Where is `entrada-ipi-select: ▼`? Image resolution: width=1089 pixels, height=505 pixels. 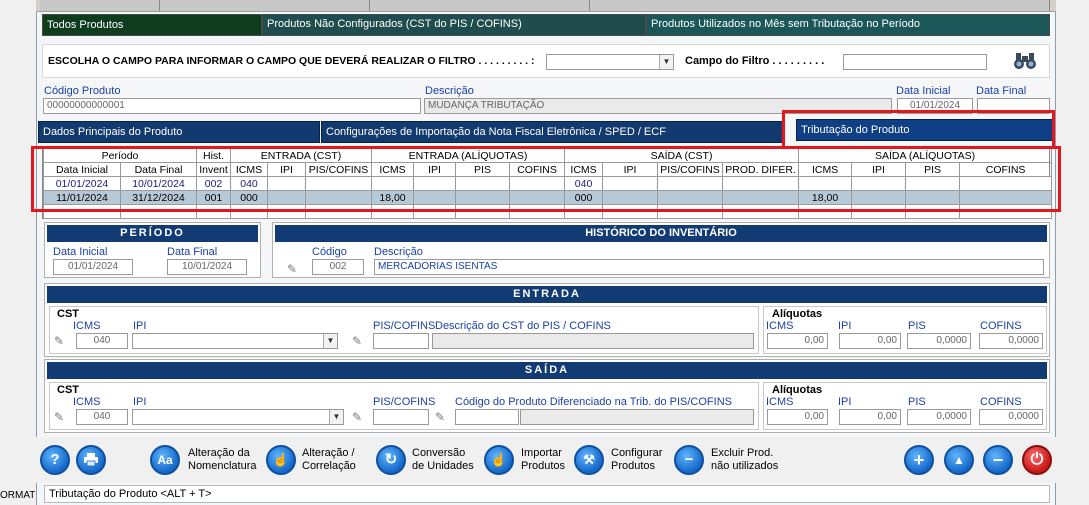
entrada-ipi-select: ▼ is located at coordinates (235, 341).